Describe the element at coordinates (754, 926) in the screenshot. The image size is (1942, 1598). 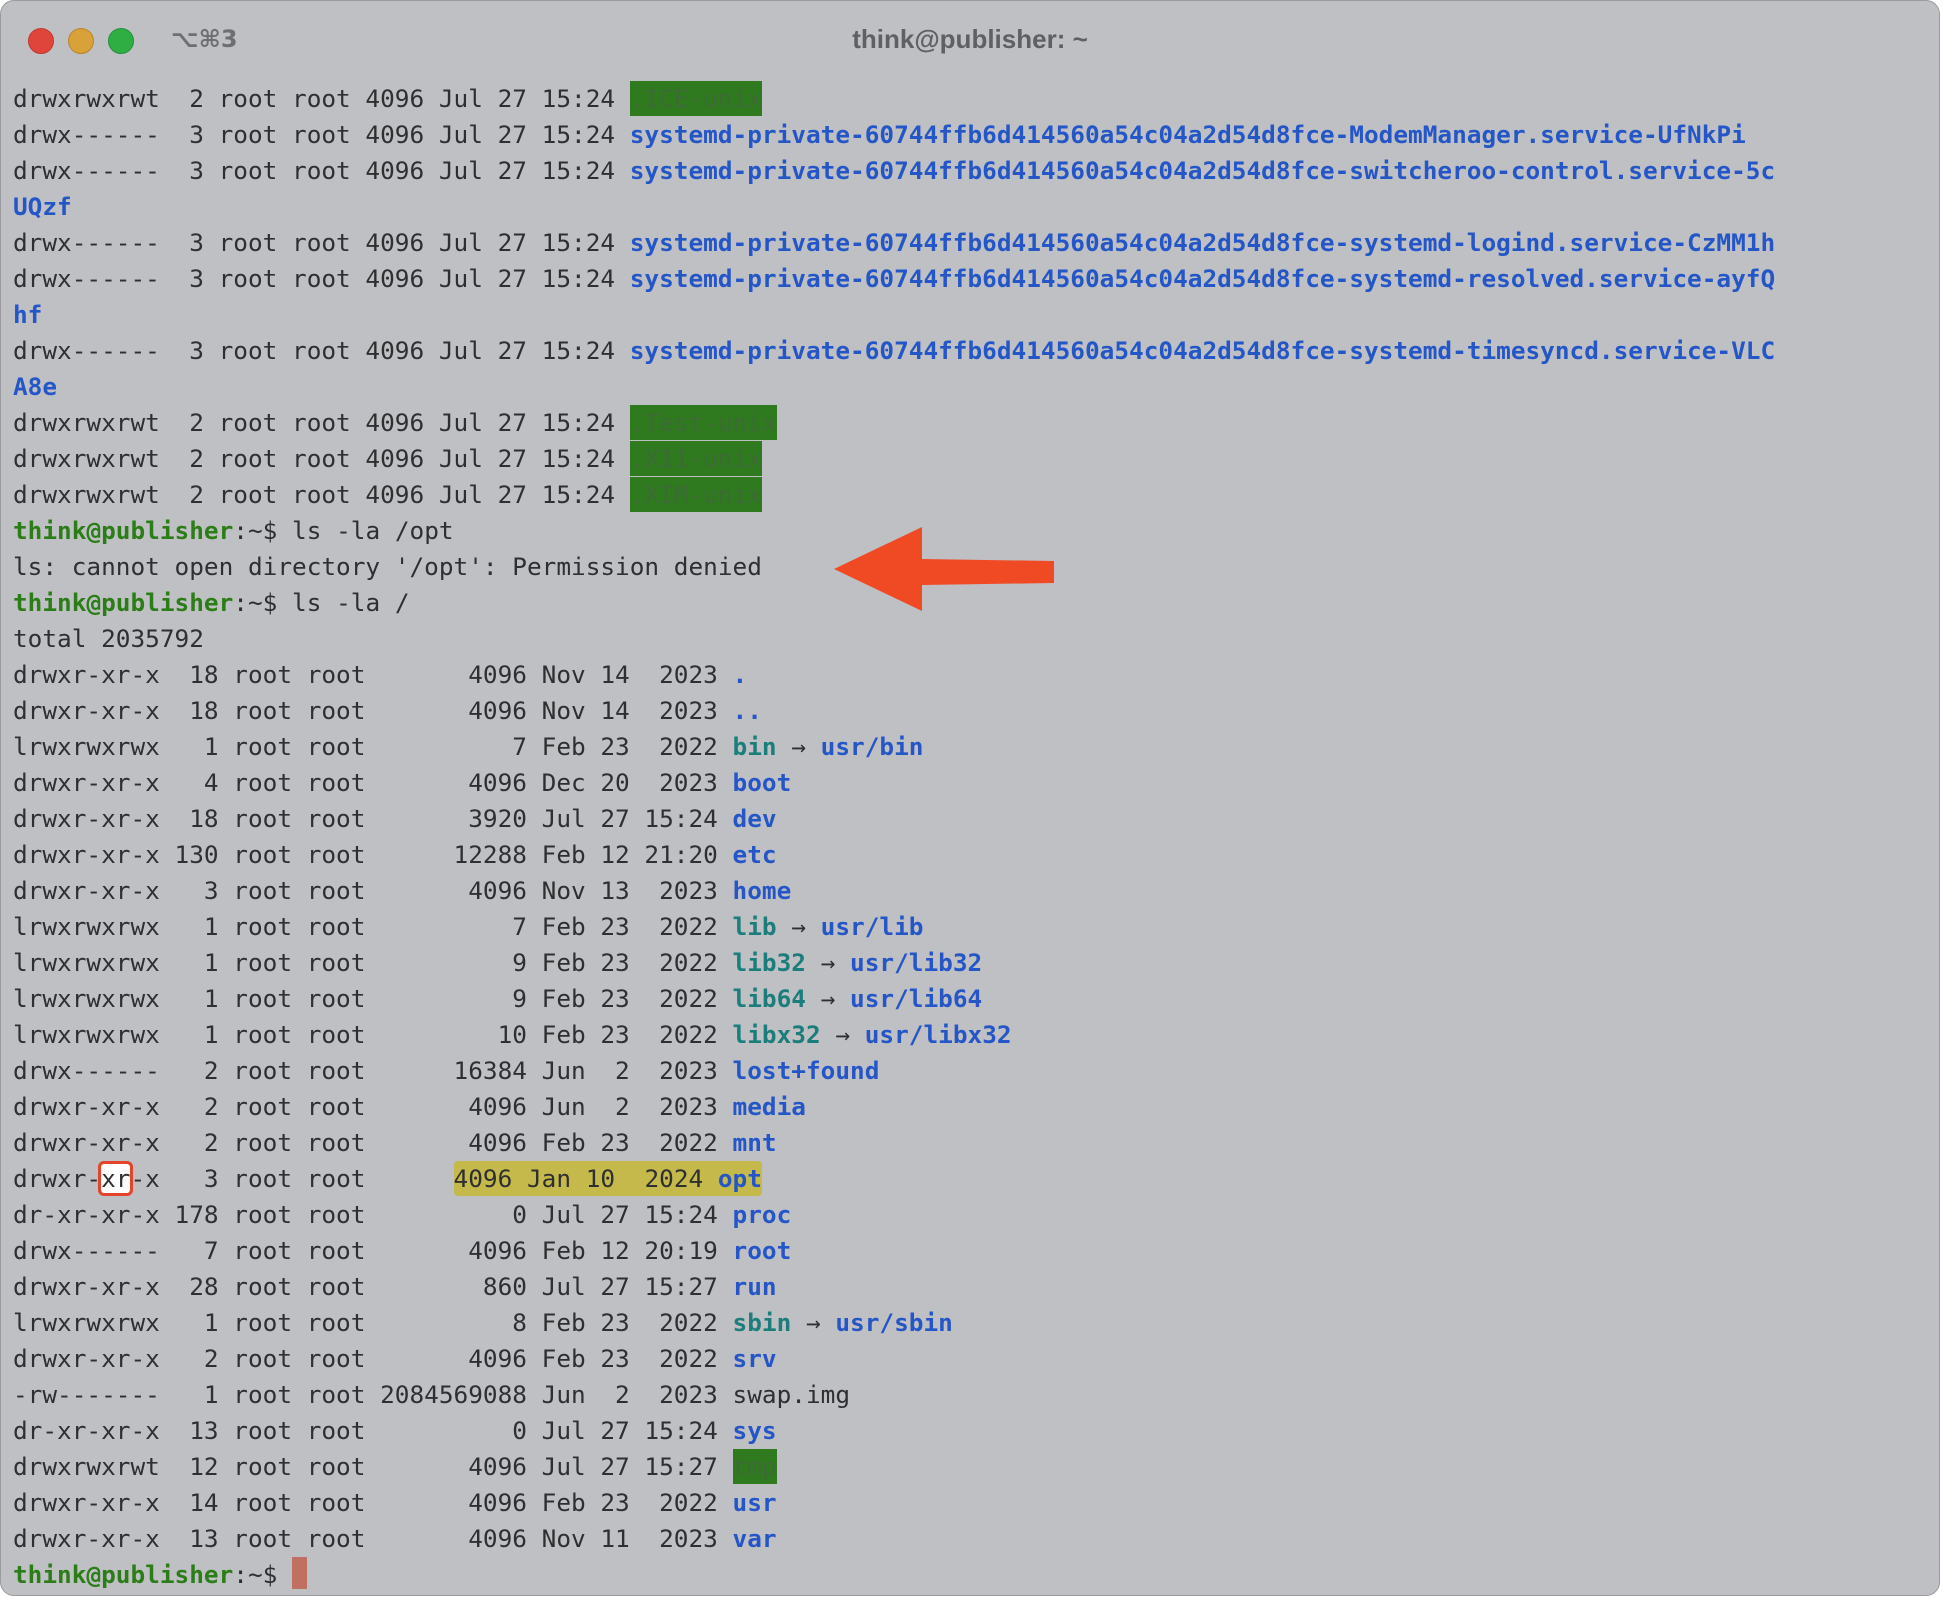
I see `entry-name: lib` at that location.